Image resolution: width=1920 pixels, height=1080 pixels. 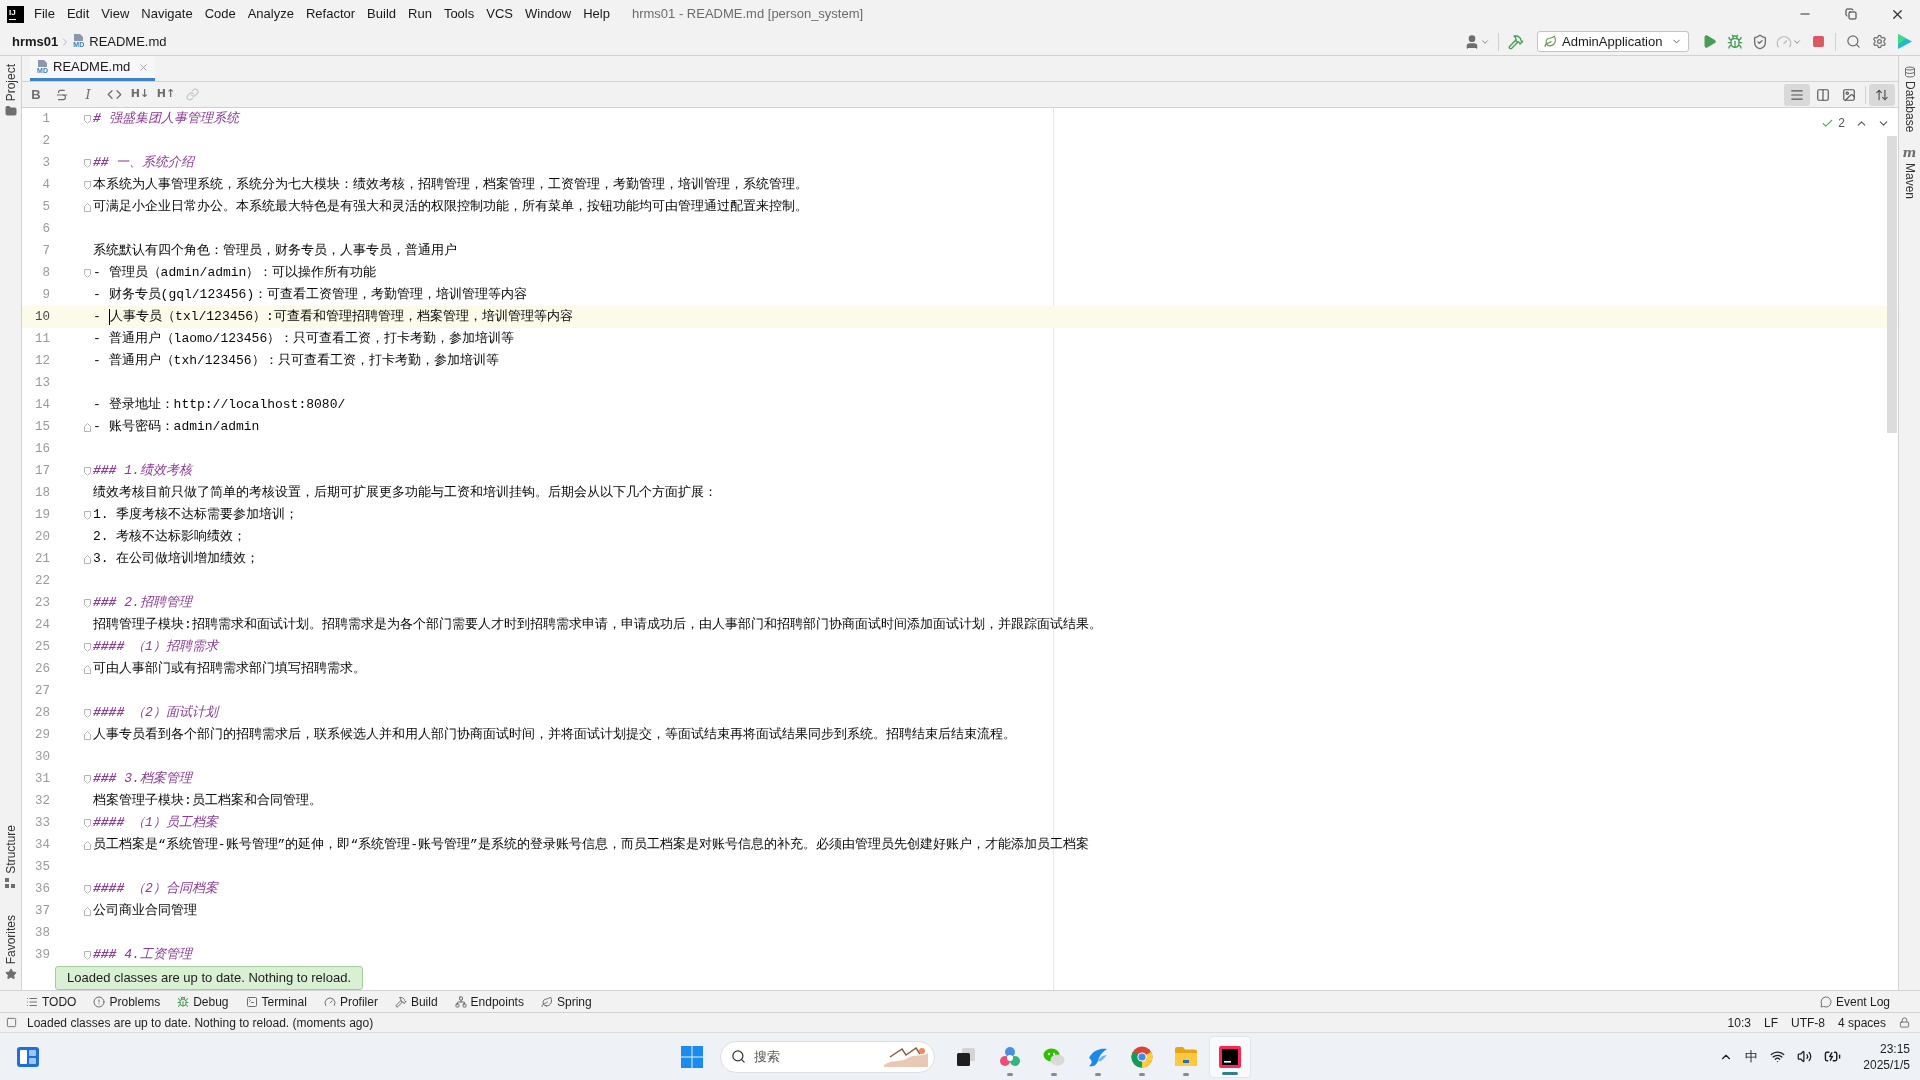 I want to click on app-logo: IJ, so click(x=15, y=14).